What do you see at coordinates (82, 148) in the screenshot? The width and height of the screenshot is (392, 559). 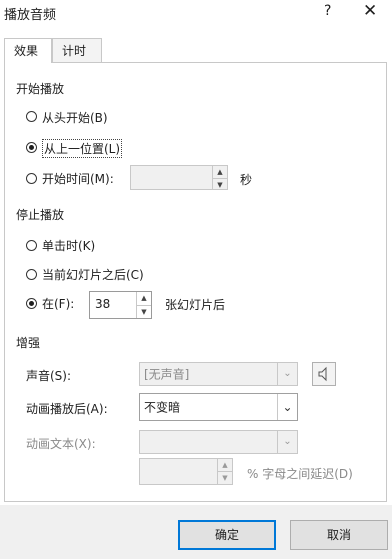 I see `radio-from-last-position-label: 从上一位置(L)` at bounding box center [82, 148].